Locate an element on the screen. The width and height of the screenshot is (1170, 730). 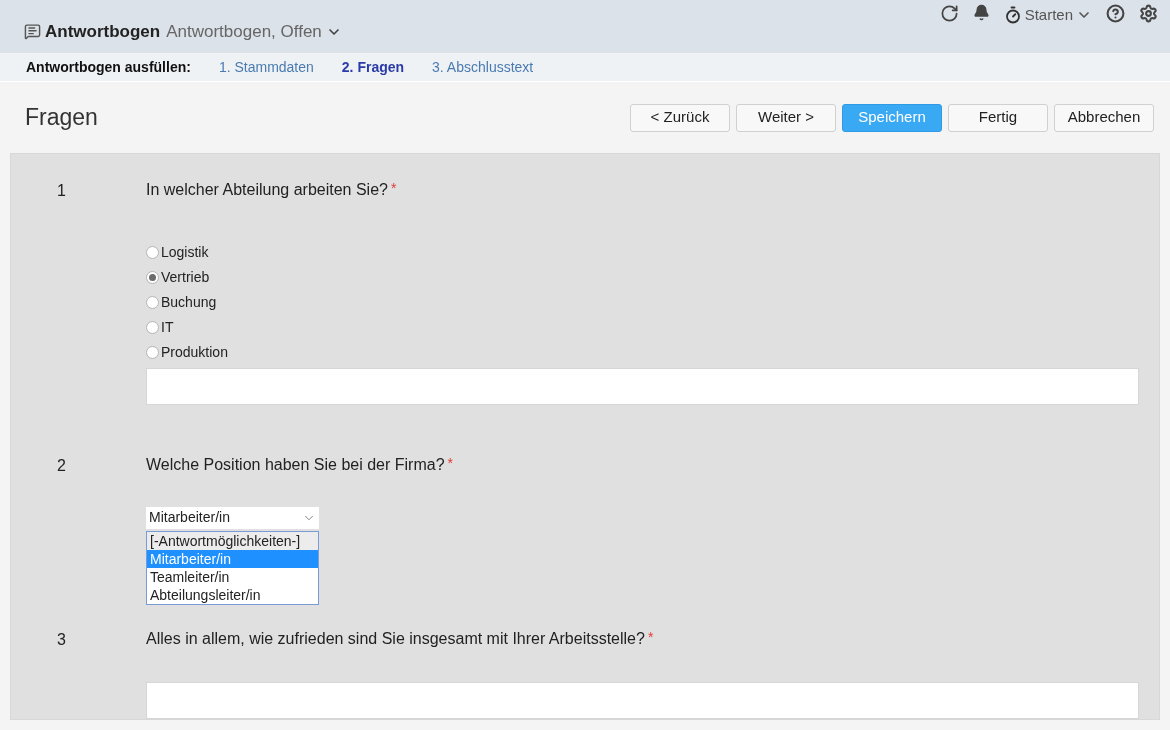
step-link: 2. Fragen is located at coordinates (373, 67).